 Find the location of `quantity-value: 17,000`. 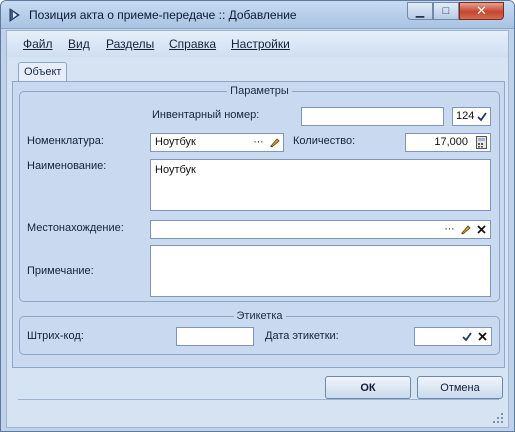

quantity-value: 17,000 is located at coordinates (451, 142).